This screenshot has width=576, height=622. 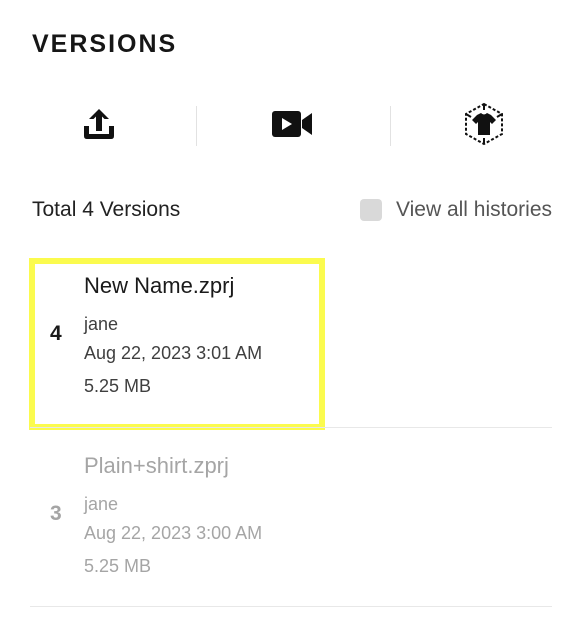 I want to click on version-date: Aug 22, 2023 3:00 AM, so click(x=173, y=533).